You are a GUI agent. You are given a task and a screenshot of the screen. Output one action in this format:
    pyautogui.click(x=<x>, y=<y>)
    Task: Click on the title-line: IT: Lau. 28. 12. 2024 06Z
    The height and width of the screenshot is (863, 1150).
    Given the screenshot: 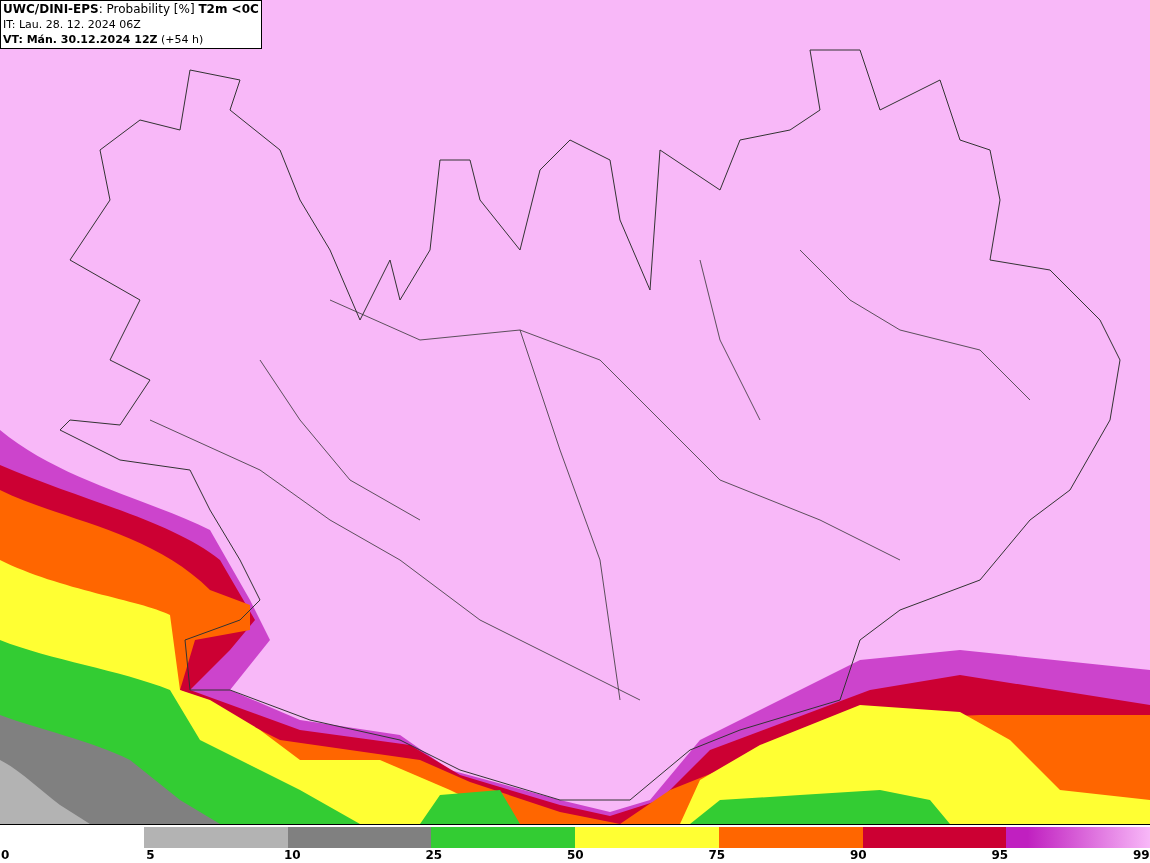 What is the action you would take?
    pyautogui.click(x=72, y=24)
    